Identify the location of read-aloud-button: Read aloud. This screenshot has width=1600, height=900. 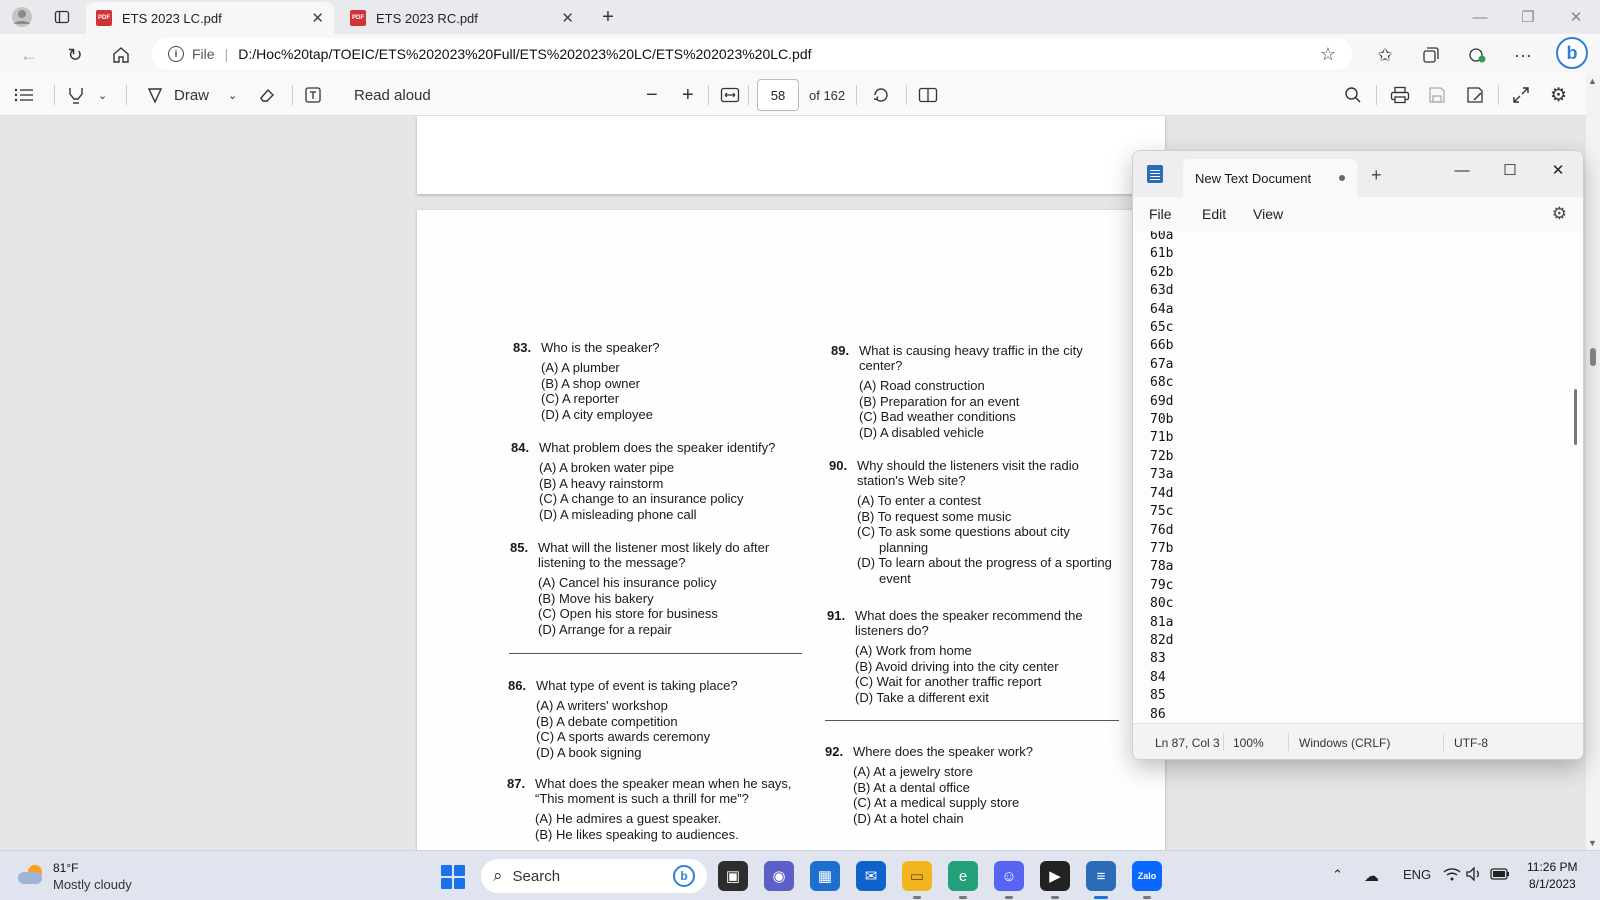
(392, 95).